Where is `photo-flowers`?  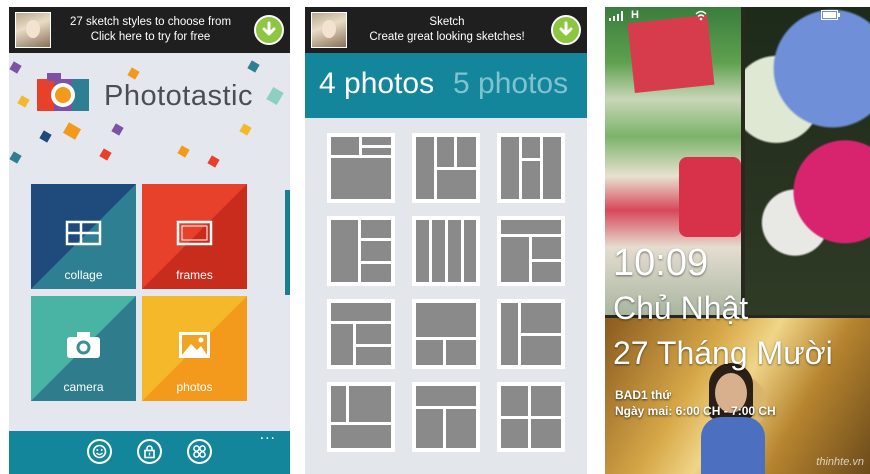
photo-flowers is located at coordinates (807, 161).